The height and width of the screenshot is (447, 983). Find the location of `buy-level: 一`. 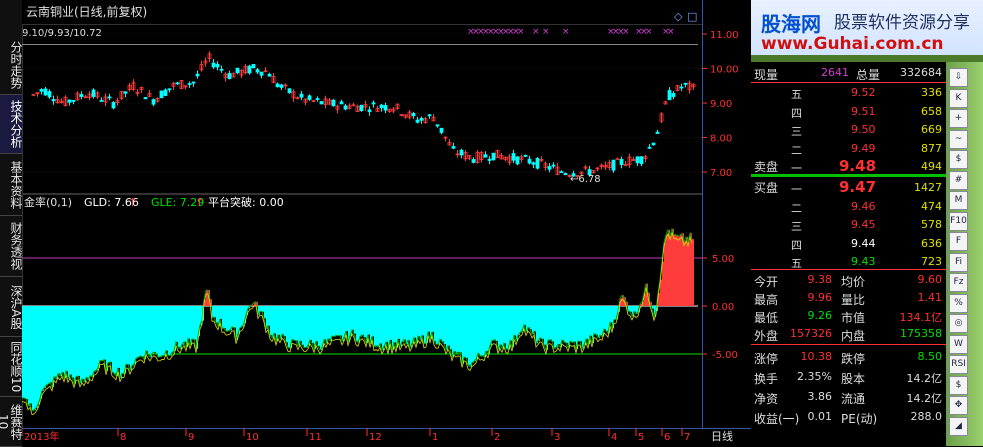

buy-level: 一 is located at coordinates (796, 189).